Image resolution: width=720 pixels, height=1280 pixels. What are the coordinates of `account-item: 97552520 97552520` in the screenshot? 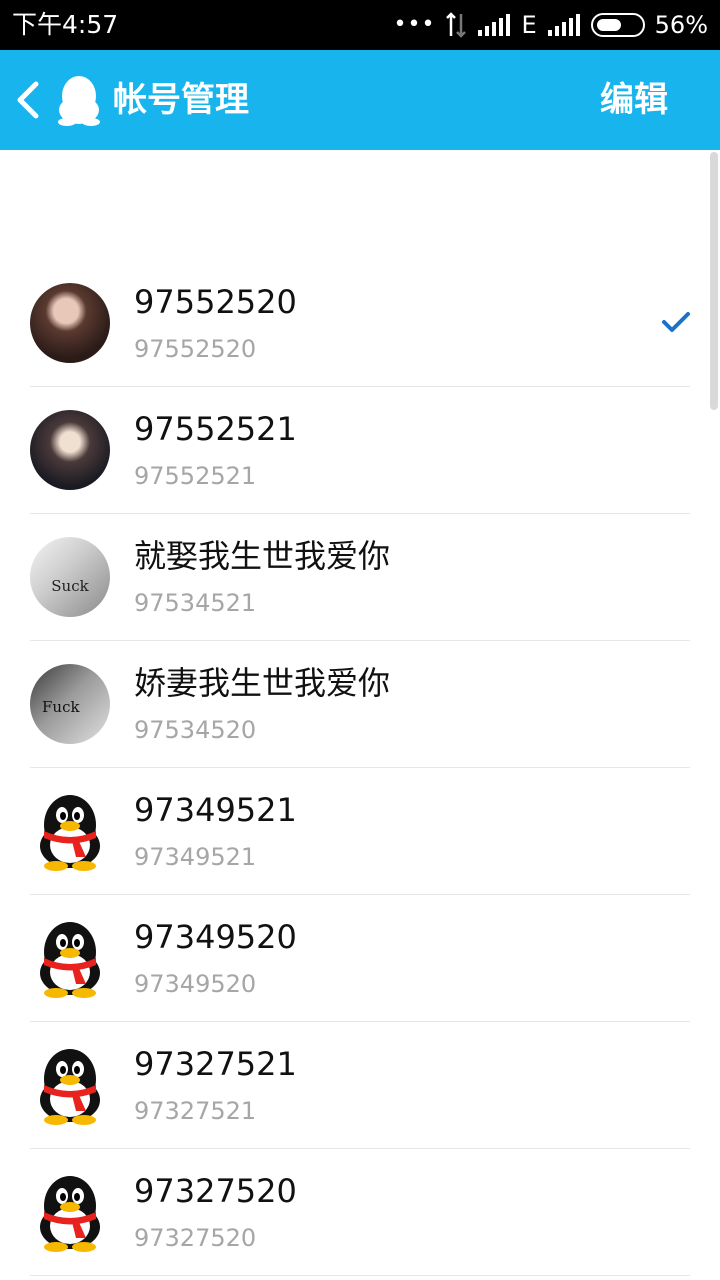 It's located at (360, 323).